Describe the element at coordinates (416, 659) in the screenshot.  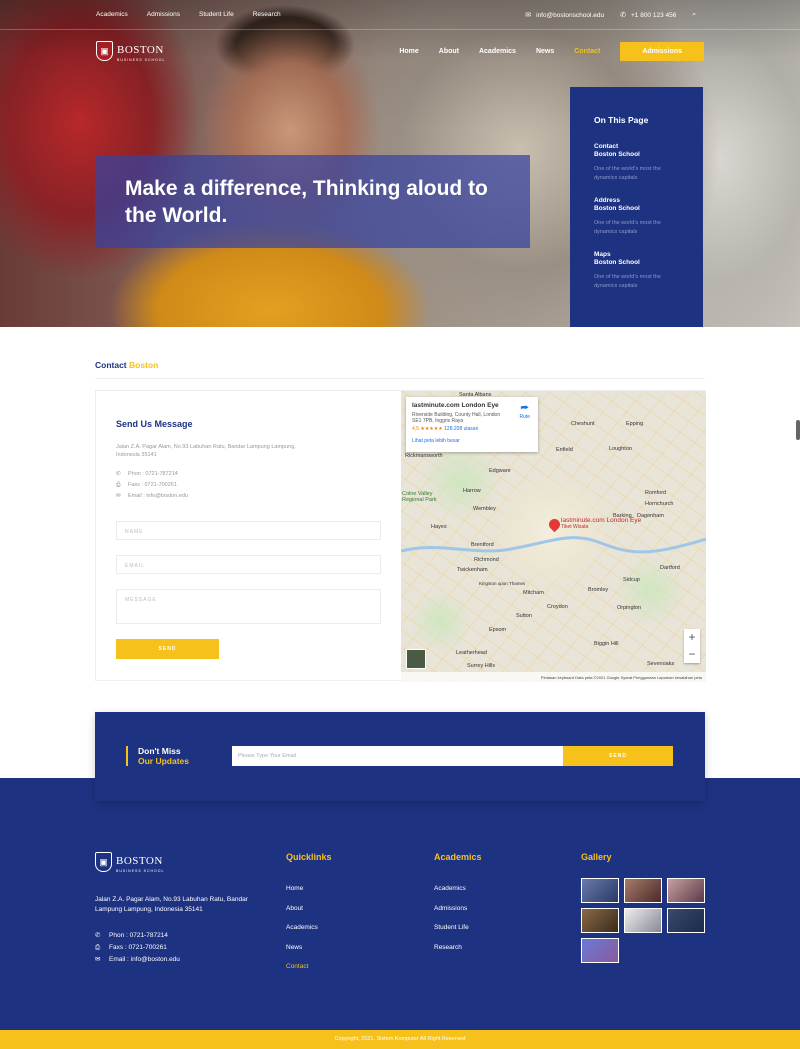
I see `satellite-toggle` at that location.